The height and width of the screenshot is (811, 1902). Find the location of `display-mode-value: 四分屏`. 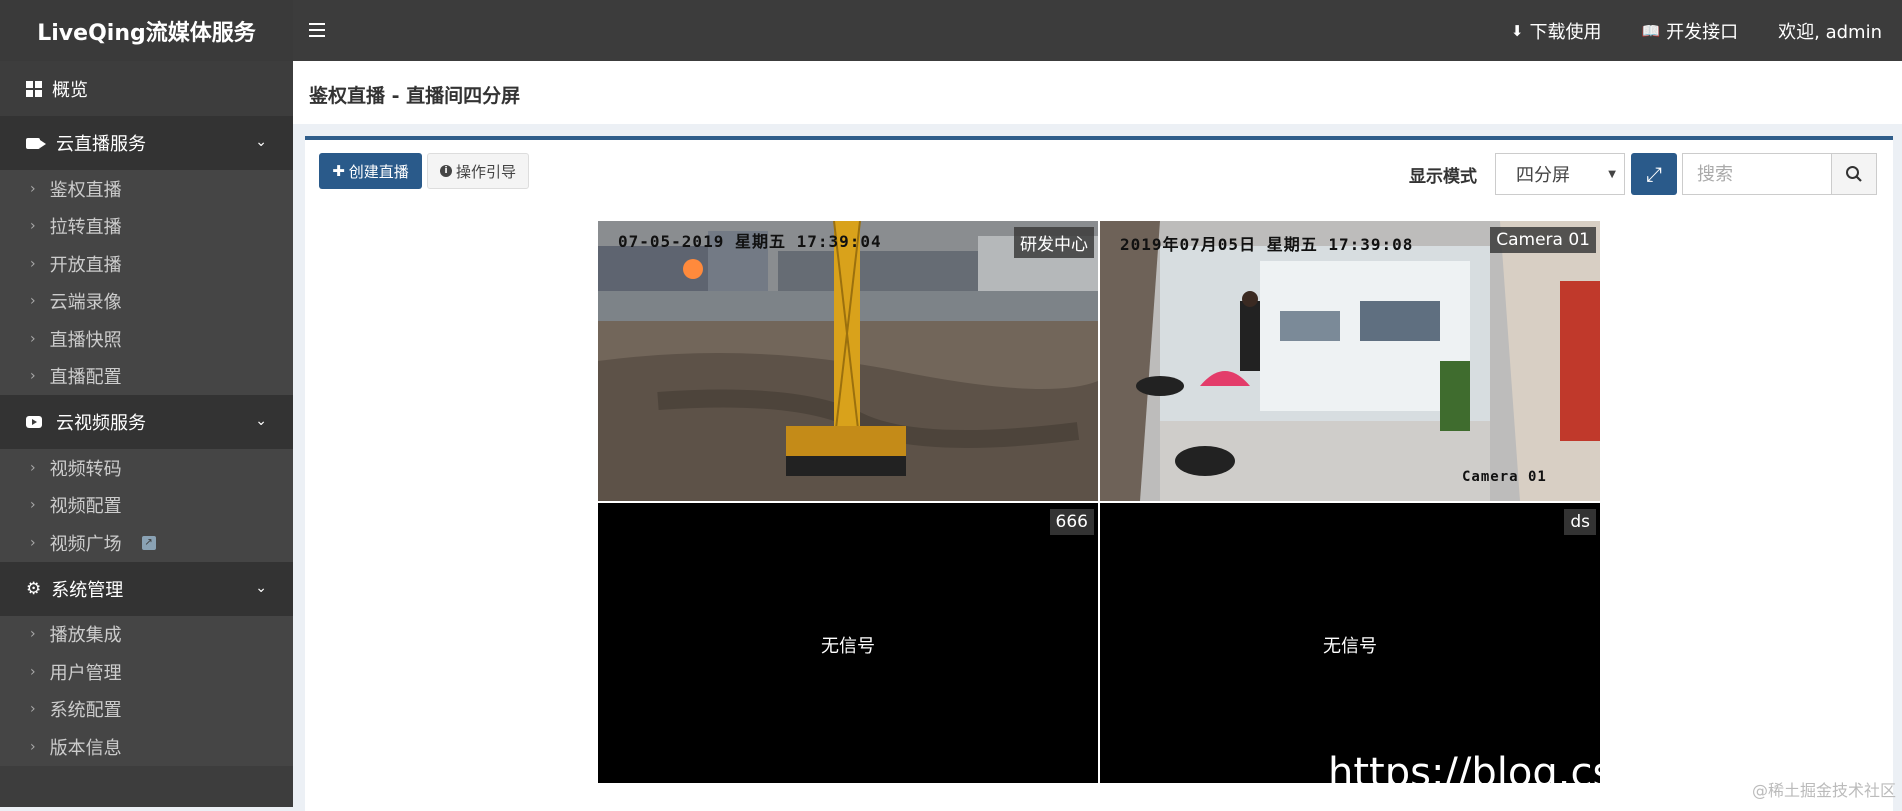

display-mode-value: 四分屏 is located at coordinates (1543, 175).